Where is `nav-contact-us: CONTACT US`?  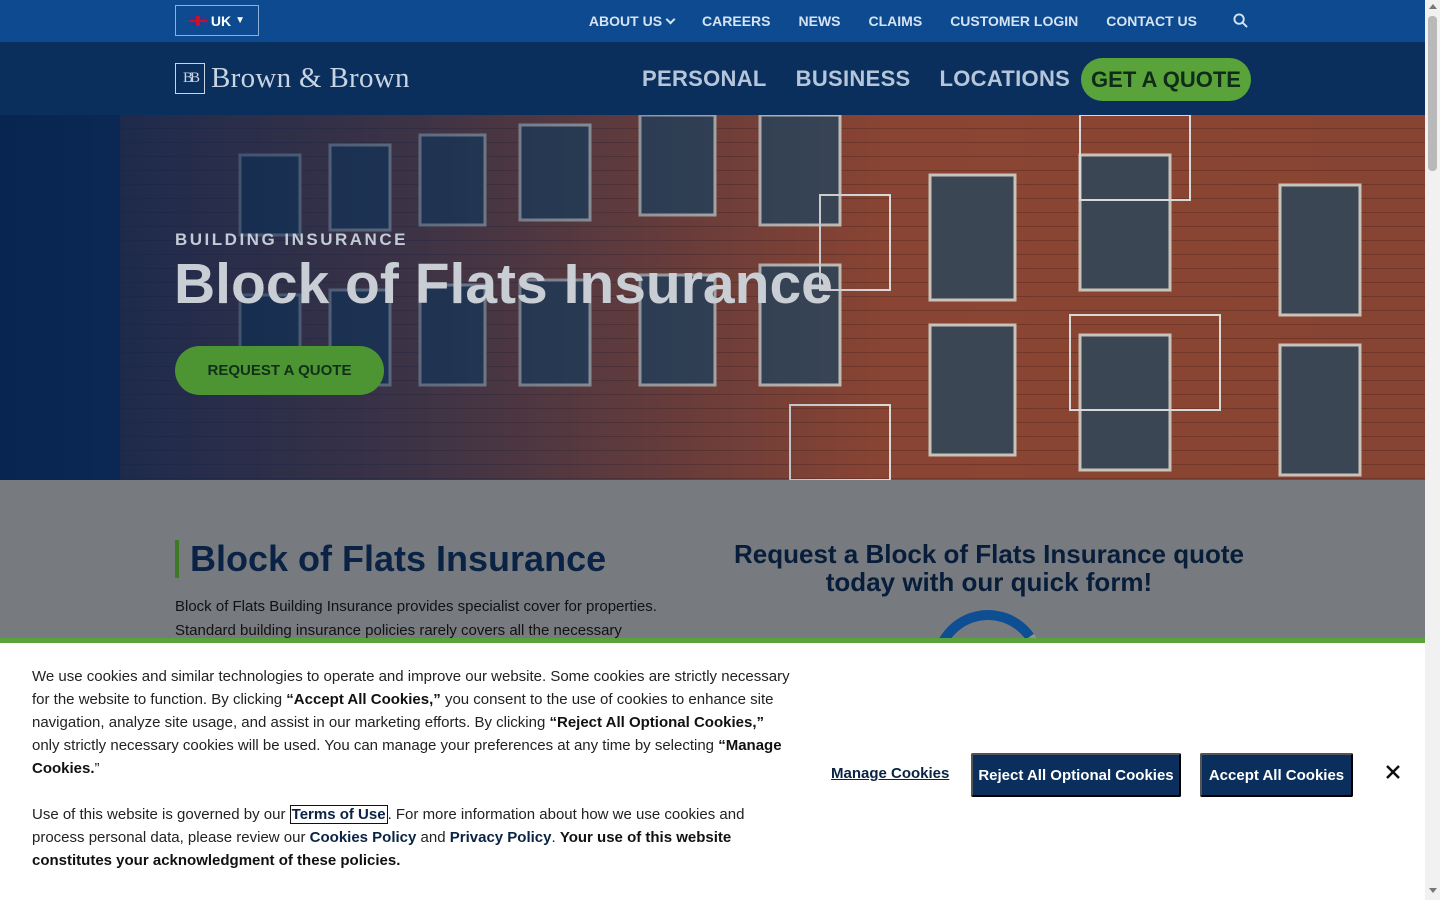
nav-contact-us: CONTACT US is located at coordinates (1151, 21).